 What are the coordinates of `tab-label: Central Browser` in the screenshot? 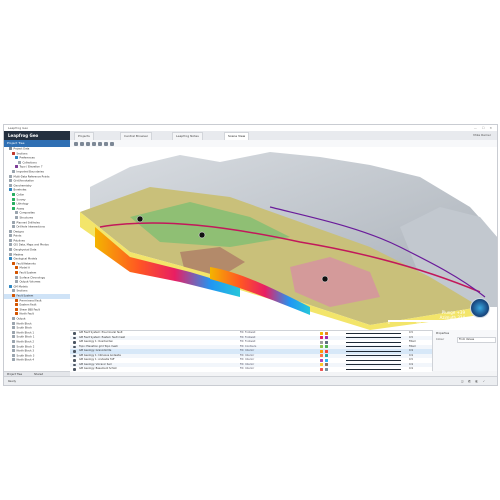 It's located at (136, 136).